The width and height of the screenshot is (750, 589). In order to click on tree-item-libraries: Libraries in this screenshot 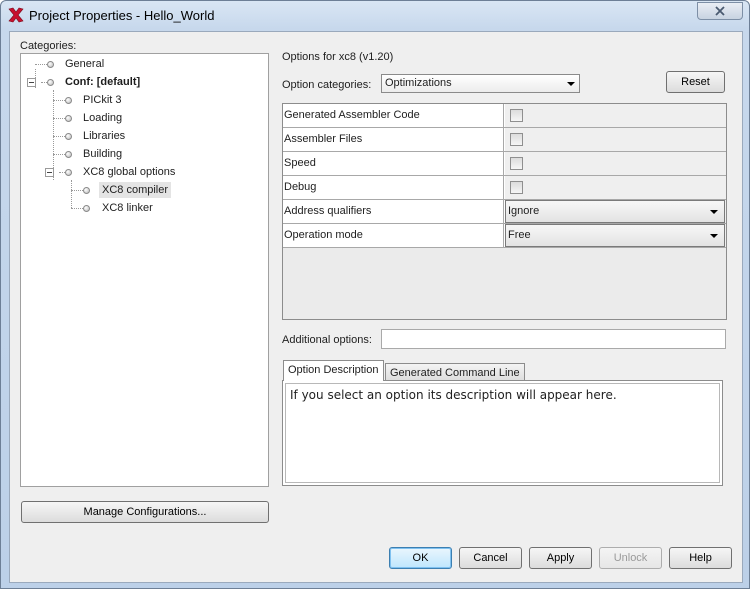, I will do `click(104, 136)`.